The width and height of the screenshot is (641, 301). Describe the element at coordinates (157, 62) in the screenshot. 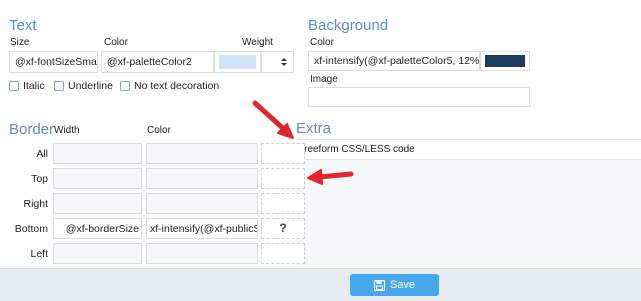

I see `text-color-input: @xf-paletteColor2` at that location.